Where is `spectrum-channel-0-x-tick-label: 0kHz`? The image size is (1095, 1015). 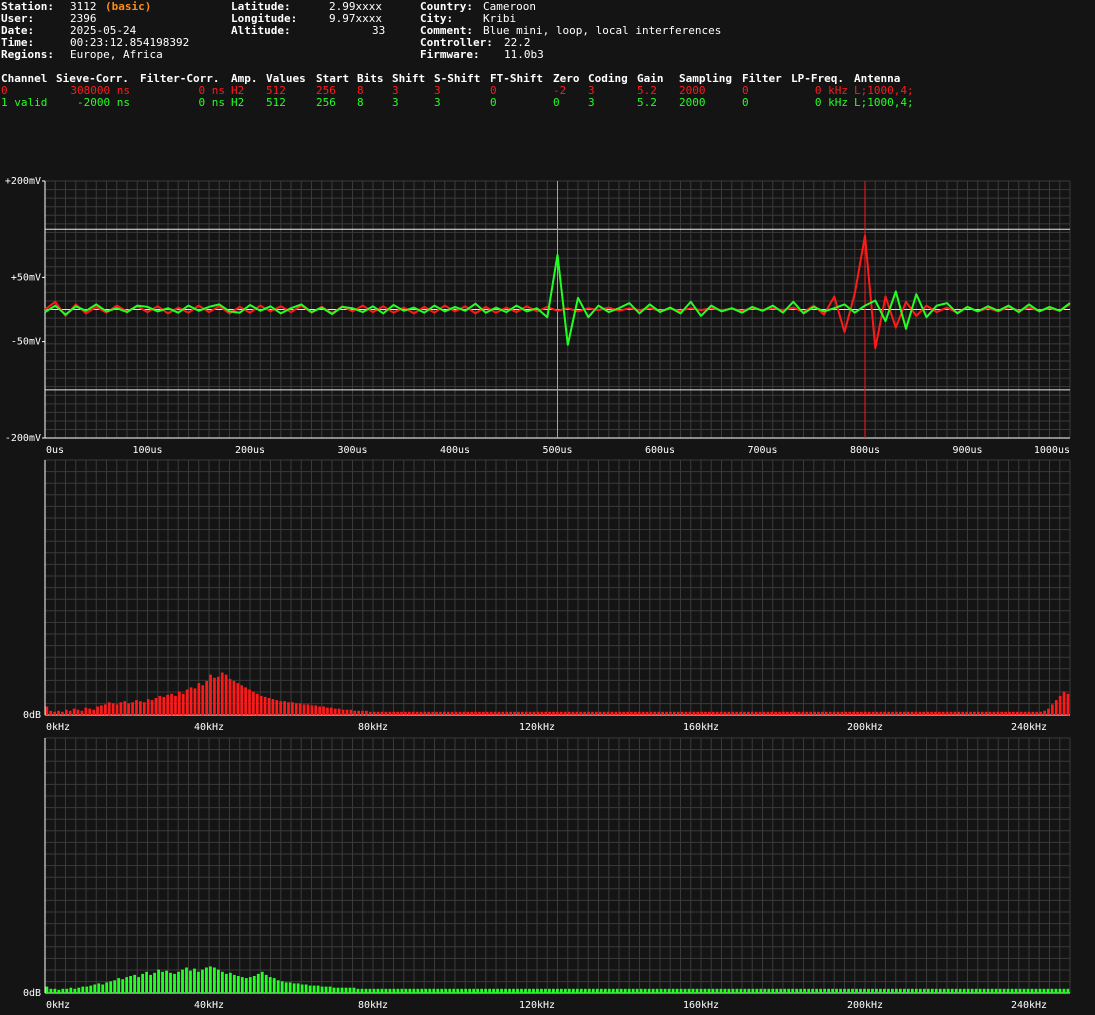
spectrum-channel-0-x-tick-label: 0kHz is located at coordinates (58, 727).